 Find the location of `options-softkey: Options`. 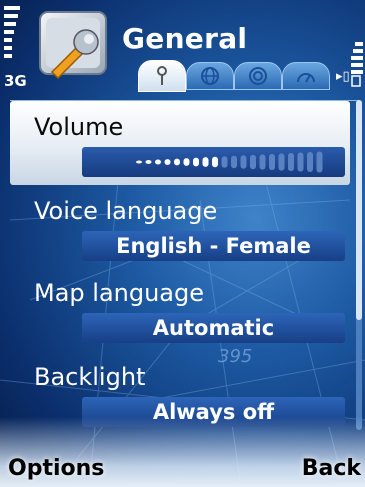

options-softkey: Options is located at coordinates (56, 468).